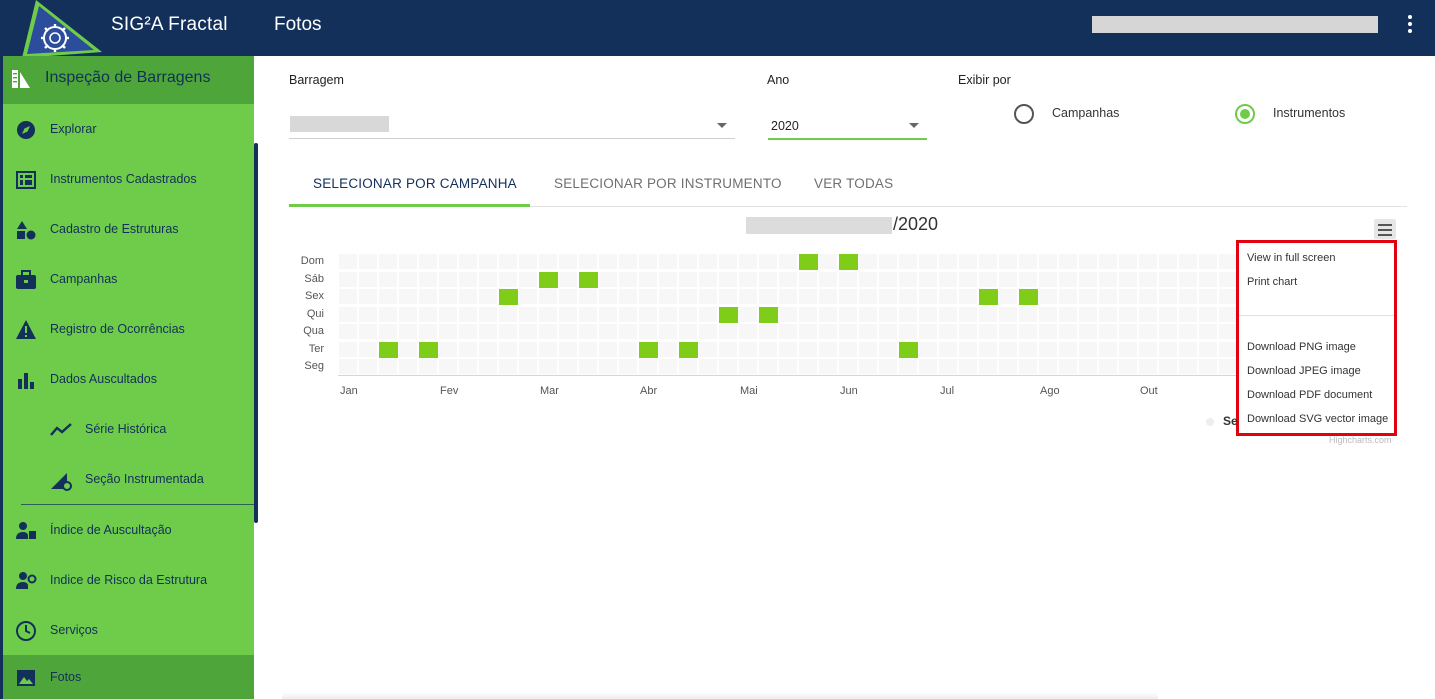 The image size is (1435, 699). Describe the element at coordinates (1309, 395) in the screenshot. I see `menu-item-download-pdf: Download PDF document` at that location.